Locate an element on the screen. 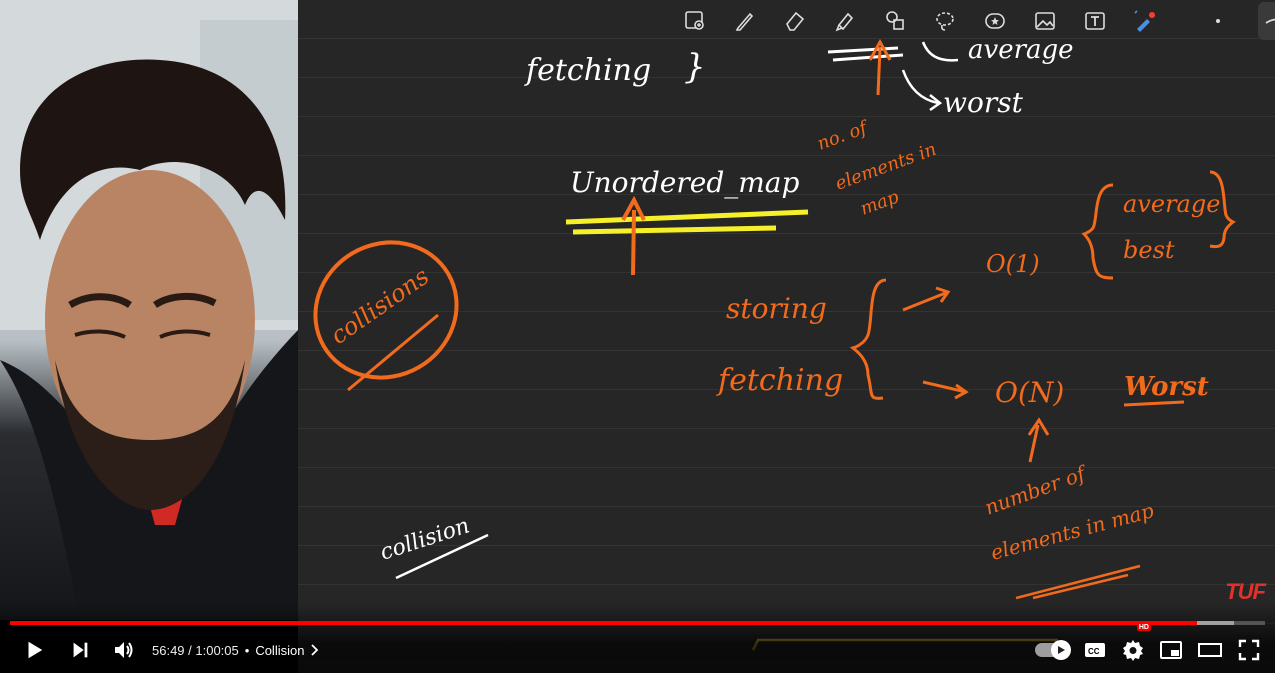 The image size is (1275, 673). miniplayer-icon is located at coordinates (1171, 650).